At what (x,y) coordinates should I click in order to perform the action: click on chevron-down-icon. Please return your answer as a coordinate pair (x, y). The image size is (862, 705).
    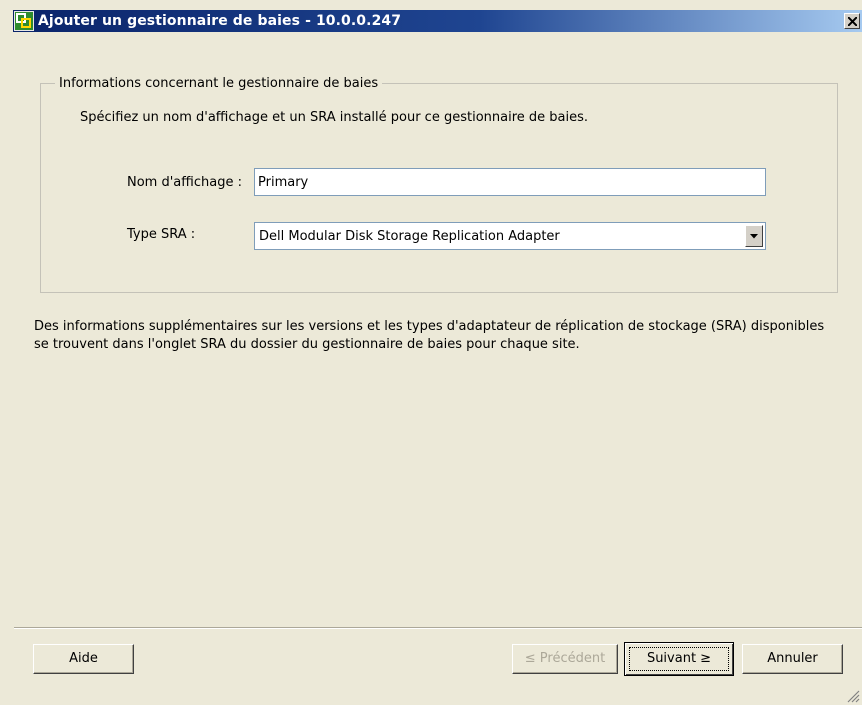
    Looking at the image, I should click on (754, 236).